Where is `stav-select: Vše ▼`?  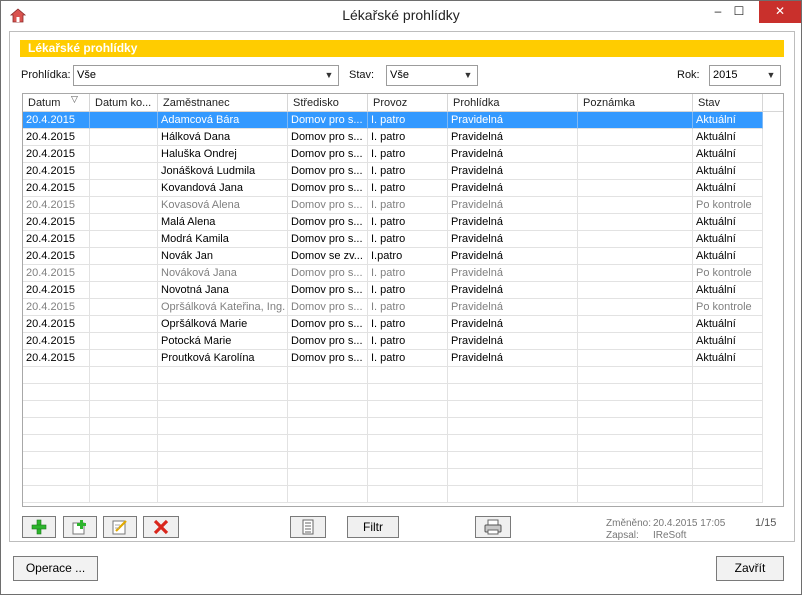
stav-select: Vše ▼ is located at coordinates (432, 75).